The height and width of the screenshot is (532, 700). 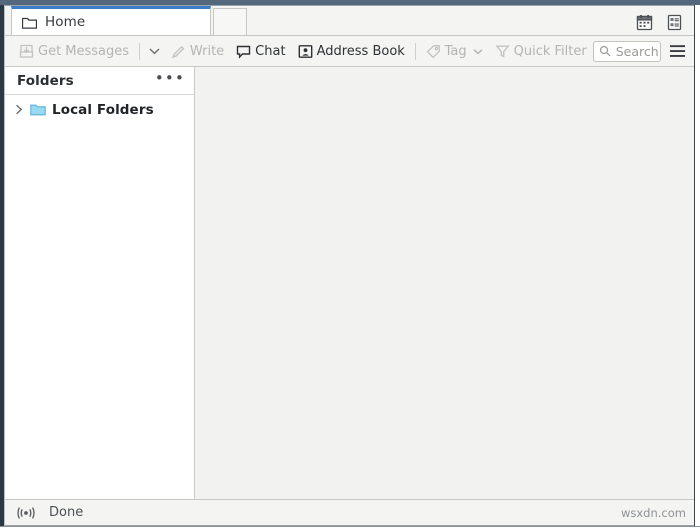 What do you see at coordinates (270, 51) in the screenshot?
I see `chat-label: Chat` at bounding box center [270, 51].